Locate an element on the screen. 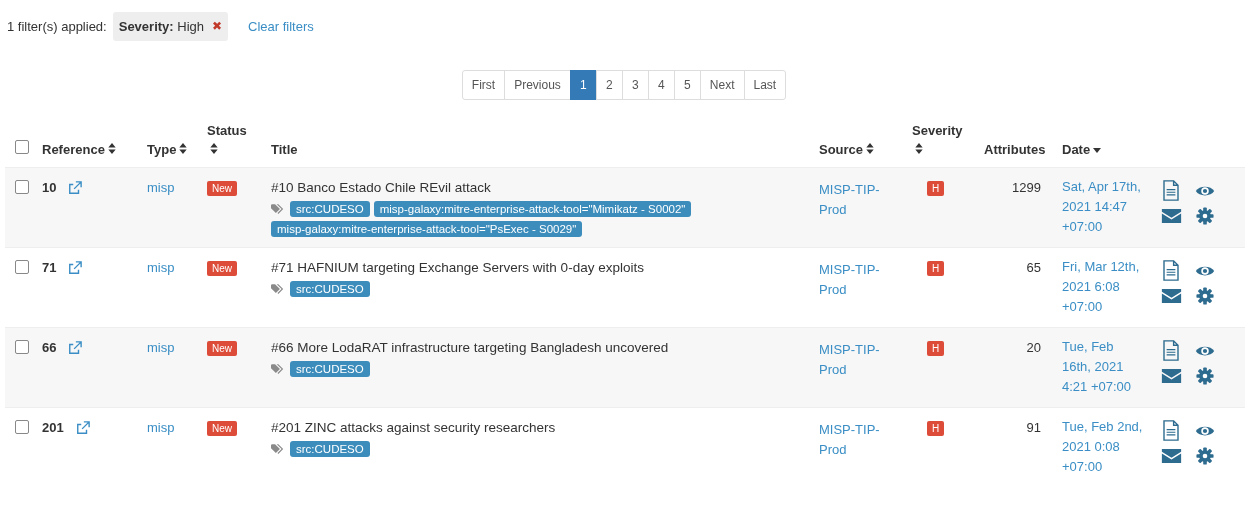 The image size is (1245, 515). page-button: 5 is located at coordinates (687, 85).